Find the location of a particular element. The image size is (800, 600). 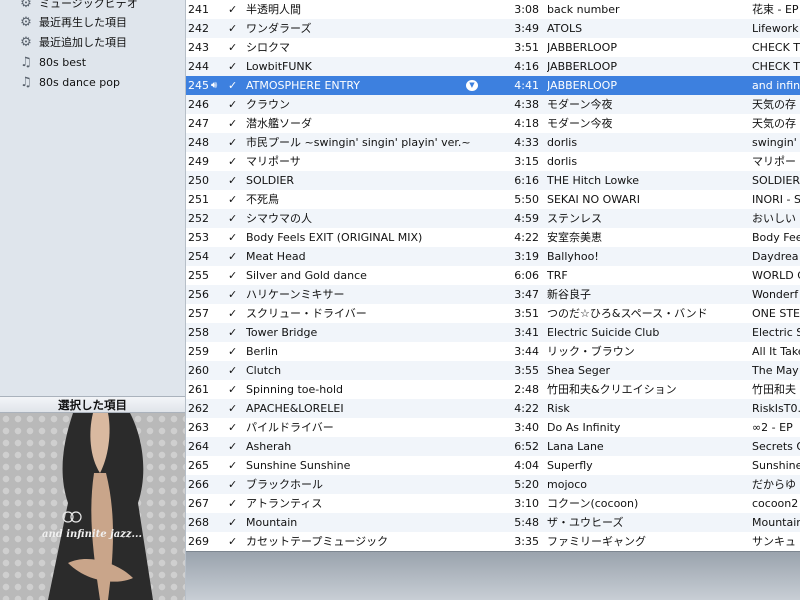

track-artist: back number is located at coordinates (583, 9).